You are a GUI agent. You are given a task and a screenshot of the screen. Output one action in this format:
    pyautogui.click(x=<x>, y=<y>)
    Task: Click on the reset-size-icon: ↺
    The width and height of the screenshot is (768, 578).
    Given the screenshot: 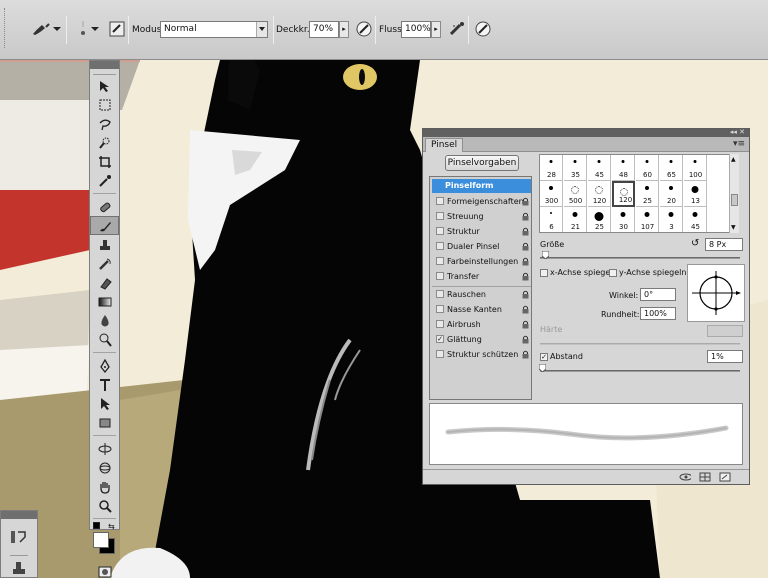 What is the action you would take?
    pyautogui.click(x=695, y=243)
    